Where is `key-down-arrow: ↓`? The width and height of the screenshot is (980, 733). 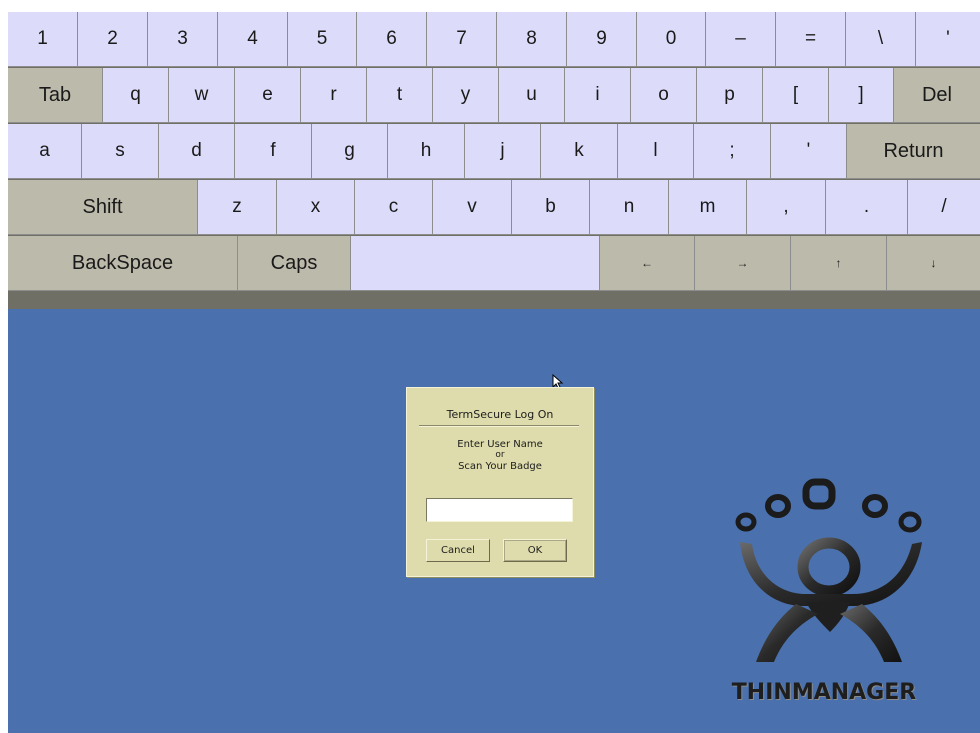 key-down-arrow: ↓ is located at coordinates (933, 263).